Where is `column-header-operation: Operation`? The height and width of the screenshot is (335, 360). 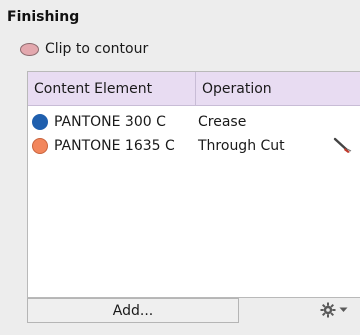 column-header-operation: Operation is located at coordinates (278, 88).